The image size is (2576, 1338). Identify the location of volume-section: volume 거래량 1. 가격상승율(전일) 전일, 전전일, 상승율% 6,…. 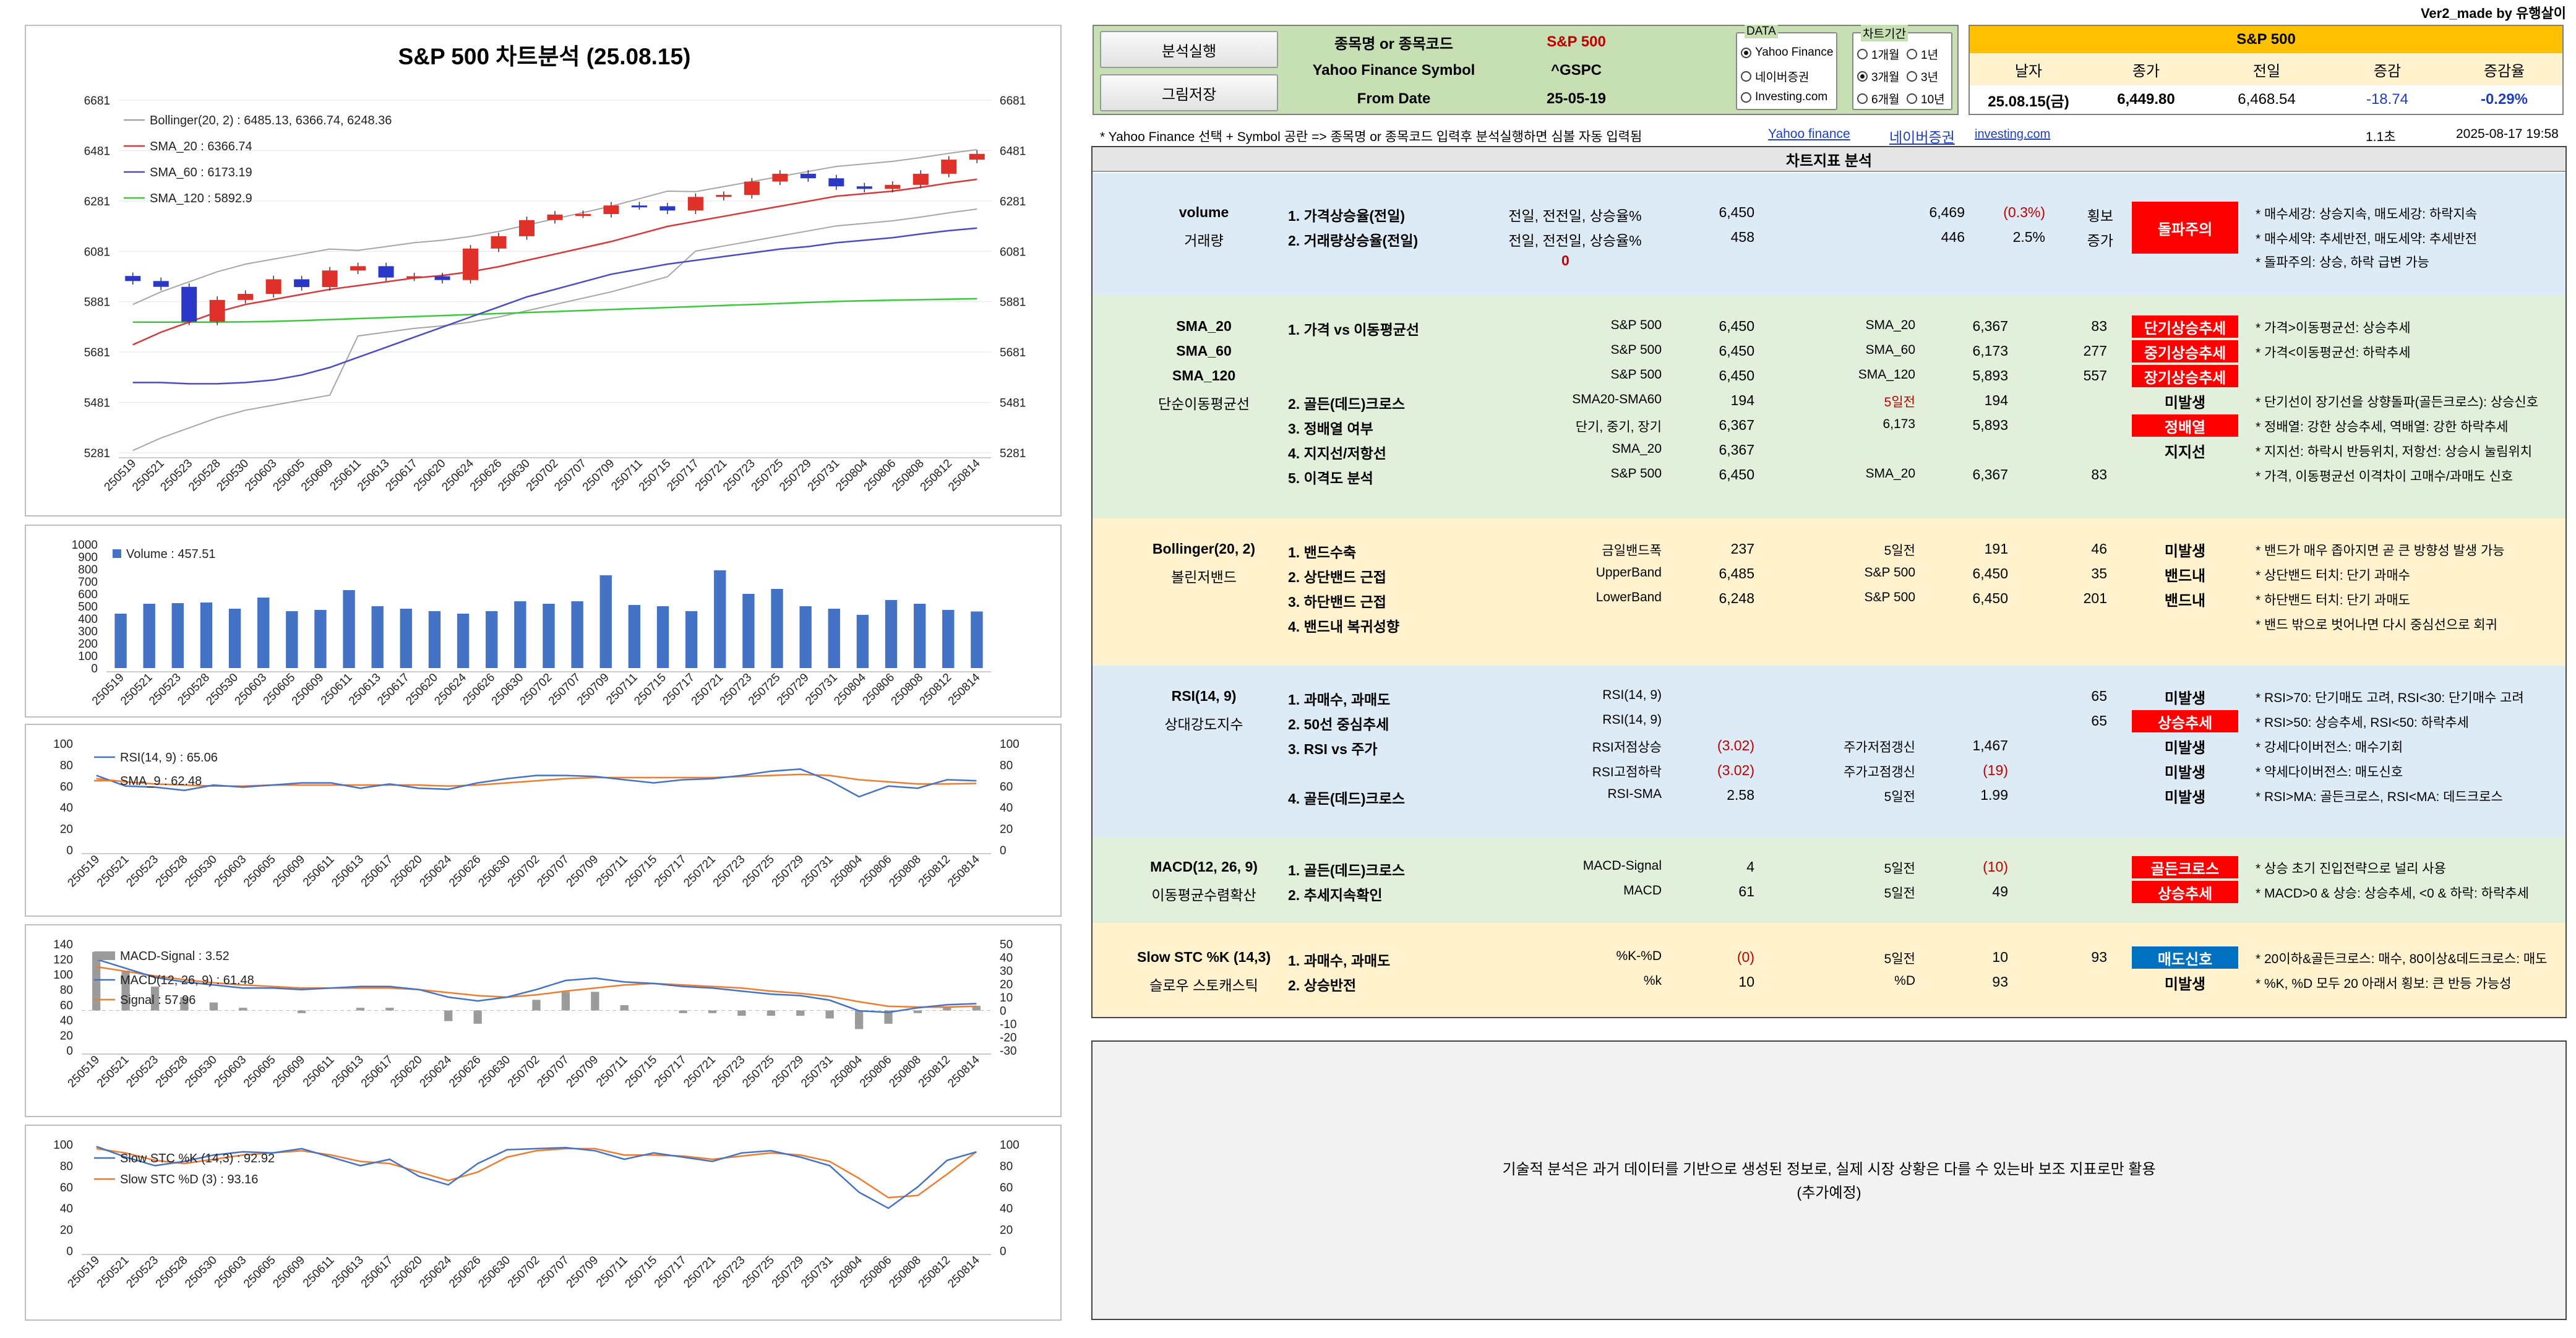
(1829, 234).